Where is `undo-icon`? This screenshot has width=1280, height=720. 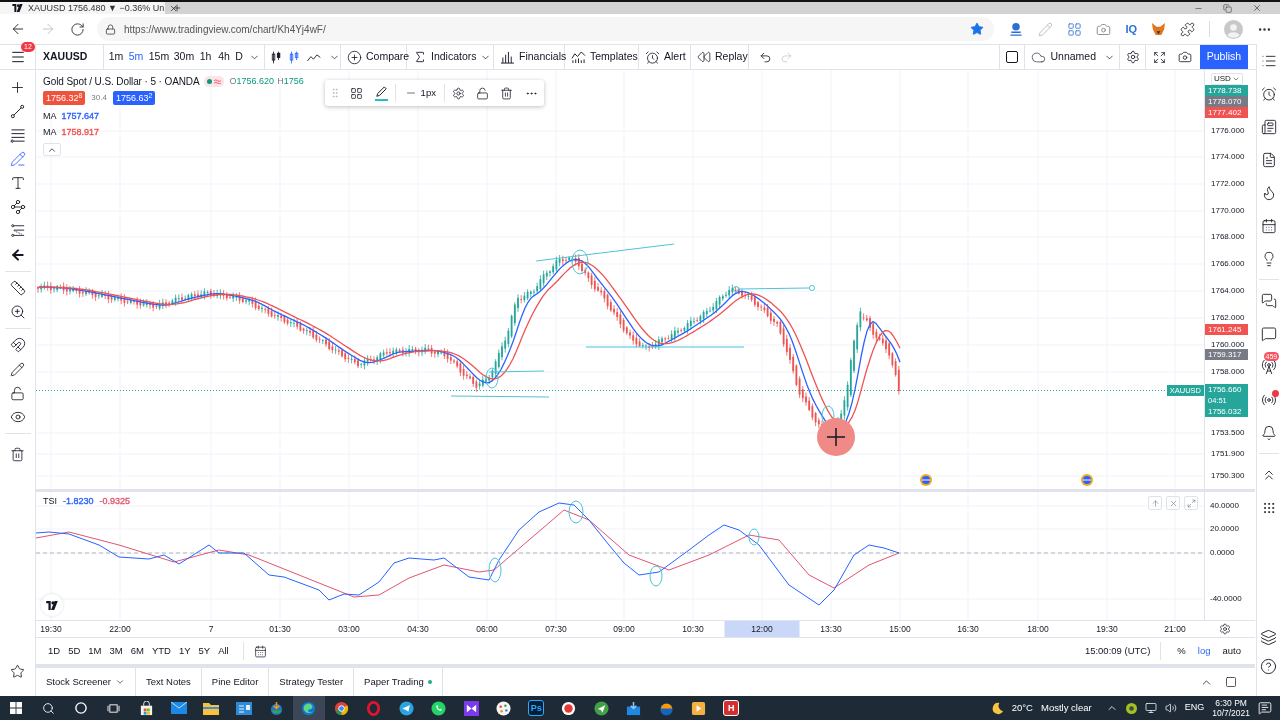
undo-icon is located at coordinates (765, 57).